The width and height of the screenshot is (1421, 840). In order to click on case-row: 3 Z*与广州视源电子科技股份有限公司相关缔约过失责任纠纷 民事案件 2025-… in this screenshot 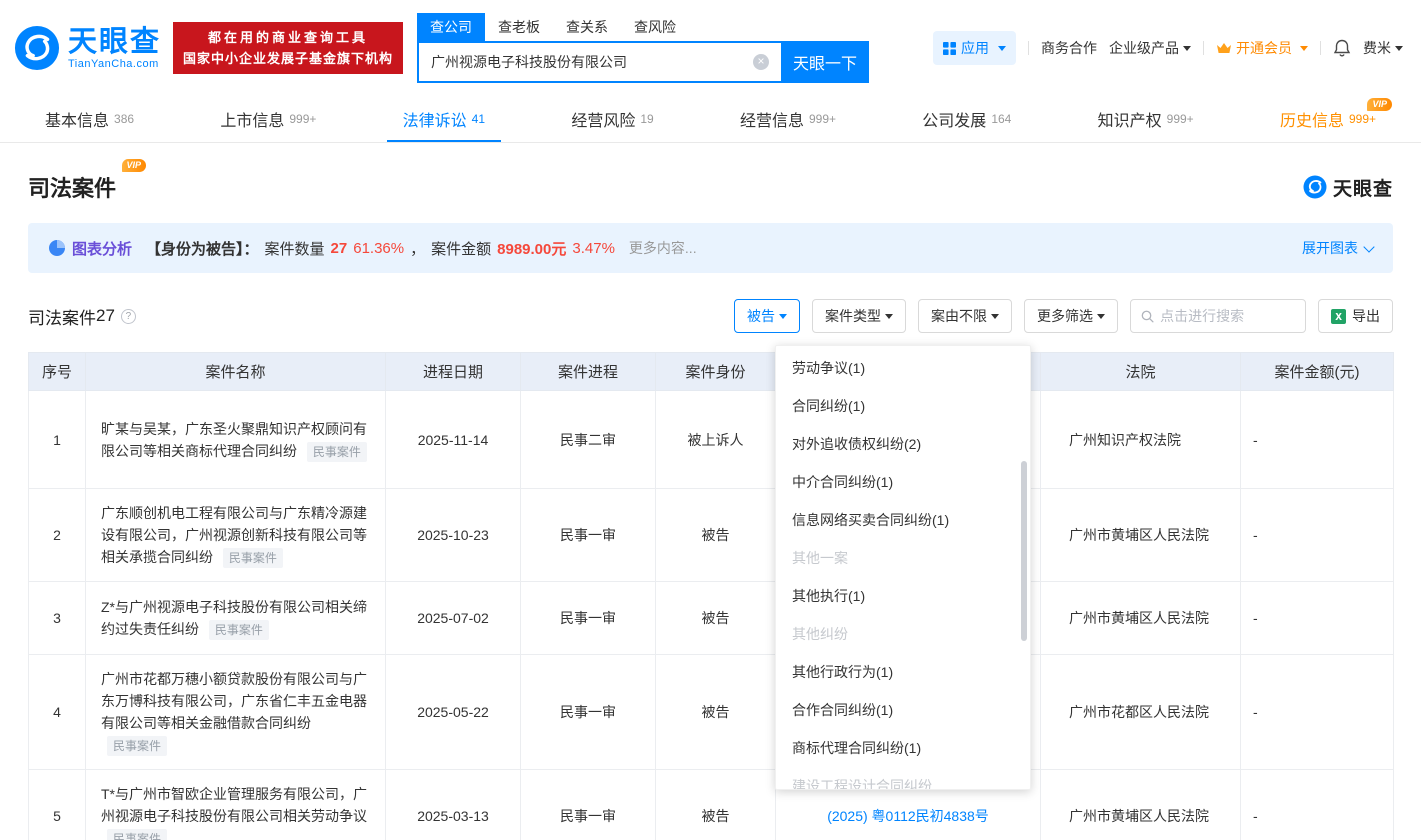, I will do `click(711, 618)`.